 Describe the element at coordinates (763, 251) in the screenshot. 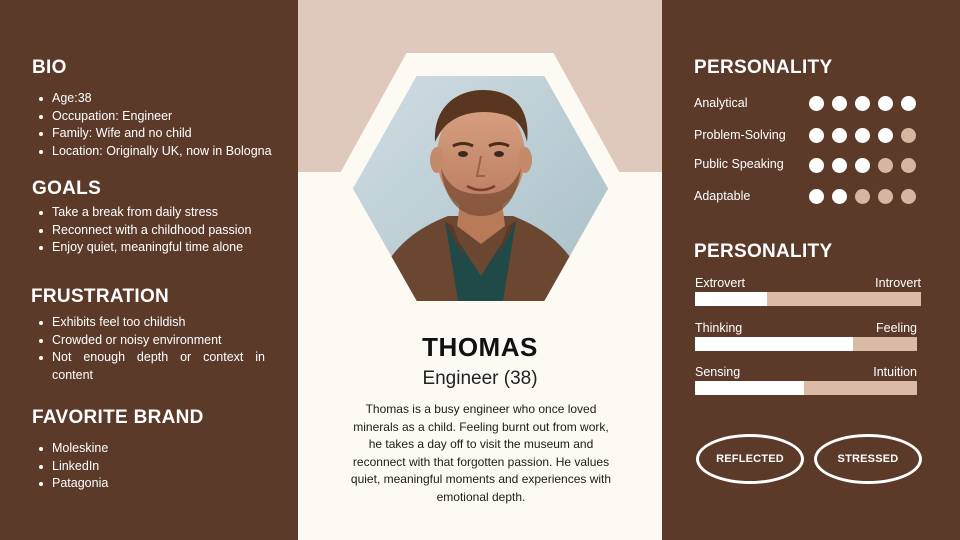

I see `personality-axes-heading: PERSONALITY` at that location.